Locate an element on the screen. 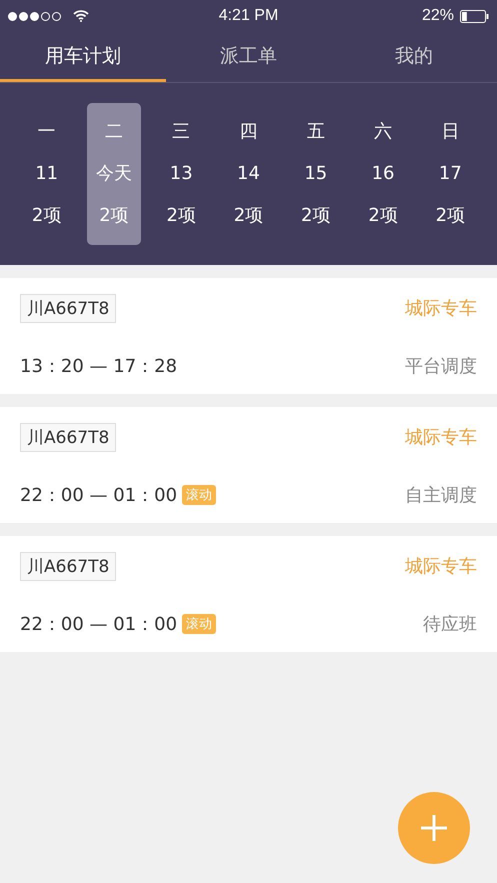 The width and height of the screenshot is (497, 883). day-cell: 四 14 2项 is located at coordinates (249, 174).